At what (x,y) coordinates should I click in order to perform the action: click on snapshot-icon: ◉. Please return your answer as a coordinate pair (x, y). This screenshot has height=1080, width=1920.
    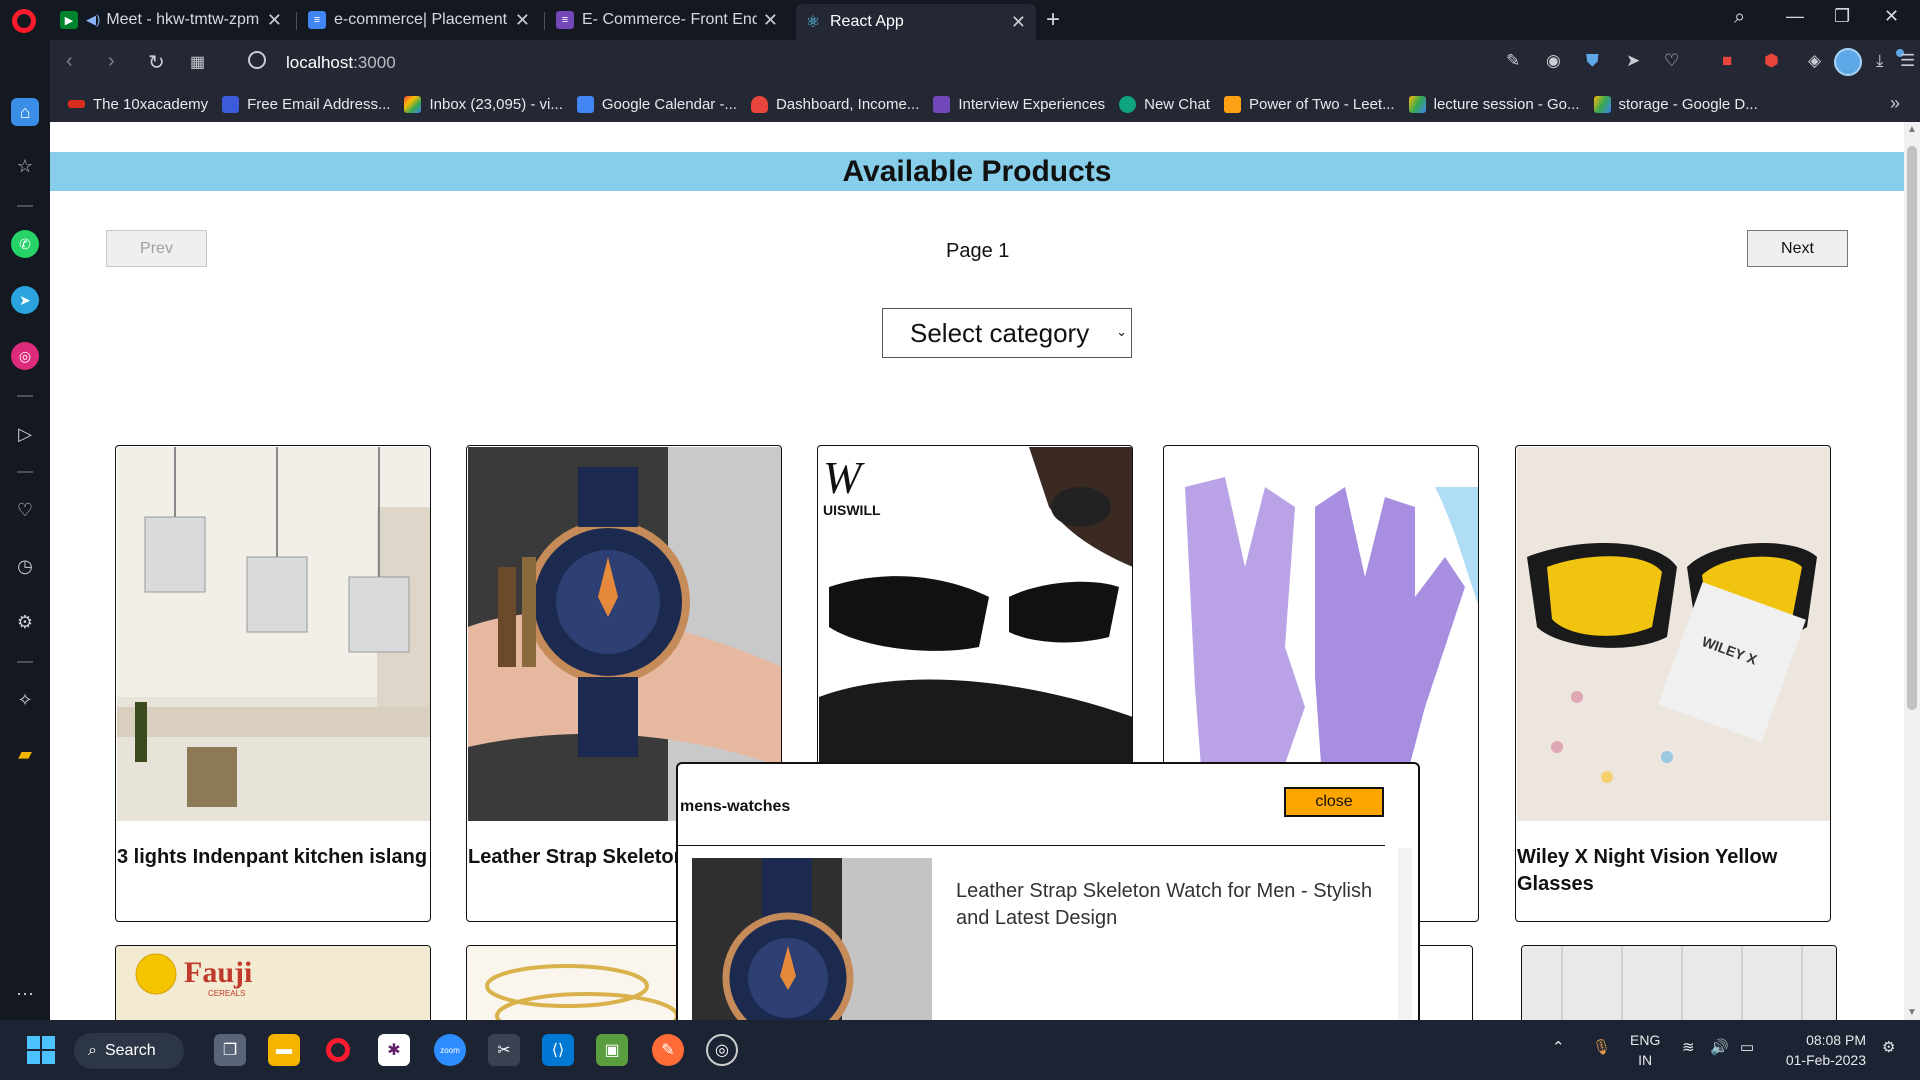
    Looking at the image, I should click on (1553, 61).